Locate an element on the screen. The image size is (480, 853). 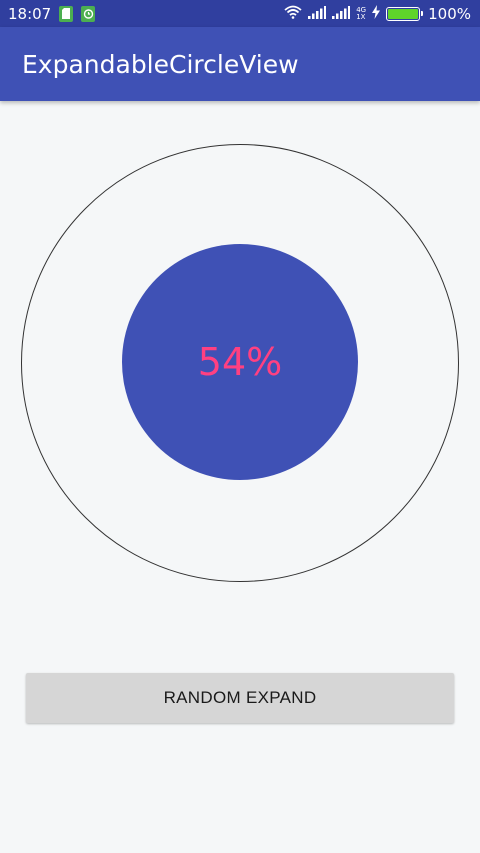
signal-2-icon is located at coordinates (341, 14).